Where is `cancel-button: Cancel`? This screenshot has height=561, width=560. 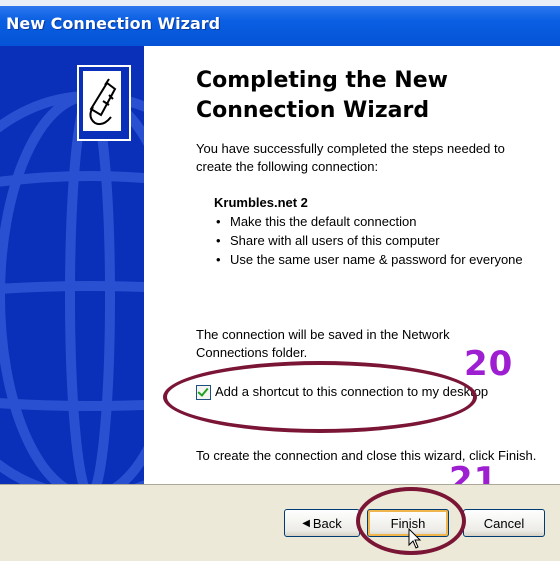
cancel-button: Cancel is located at coordinates (504, 523).